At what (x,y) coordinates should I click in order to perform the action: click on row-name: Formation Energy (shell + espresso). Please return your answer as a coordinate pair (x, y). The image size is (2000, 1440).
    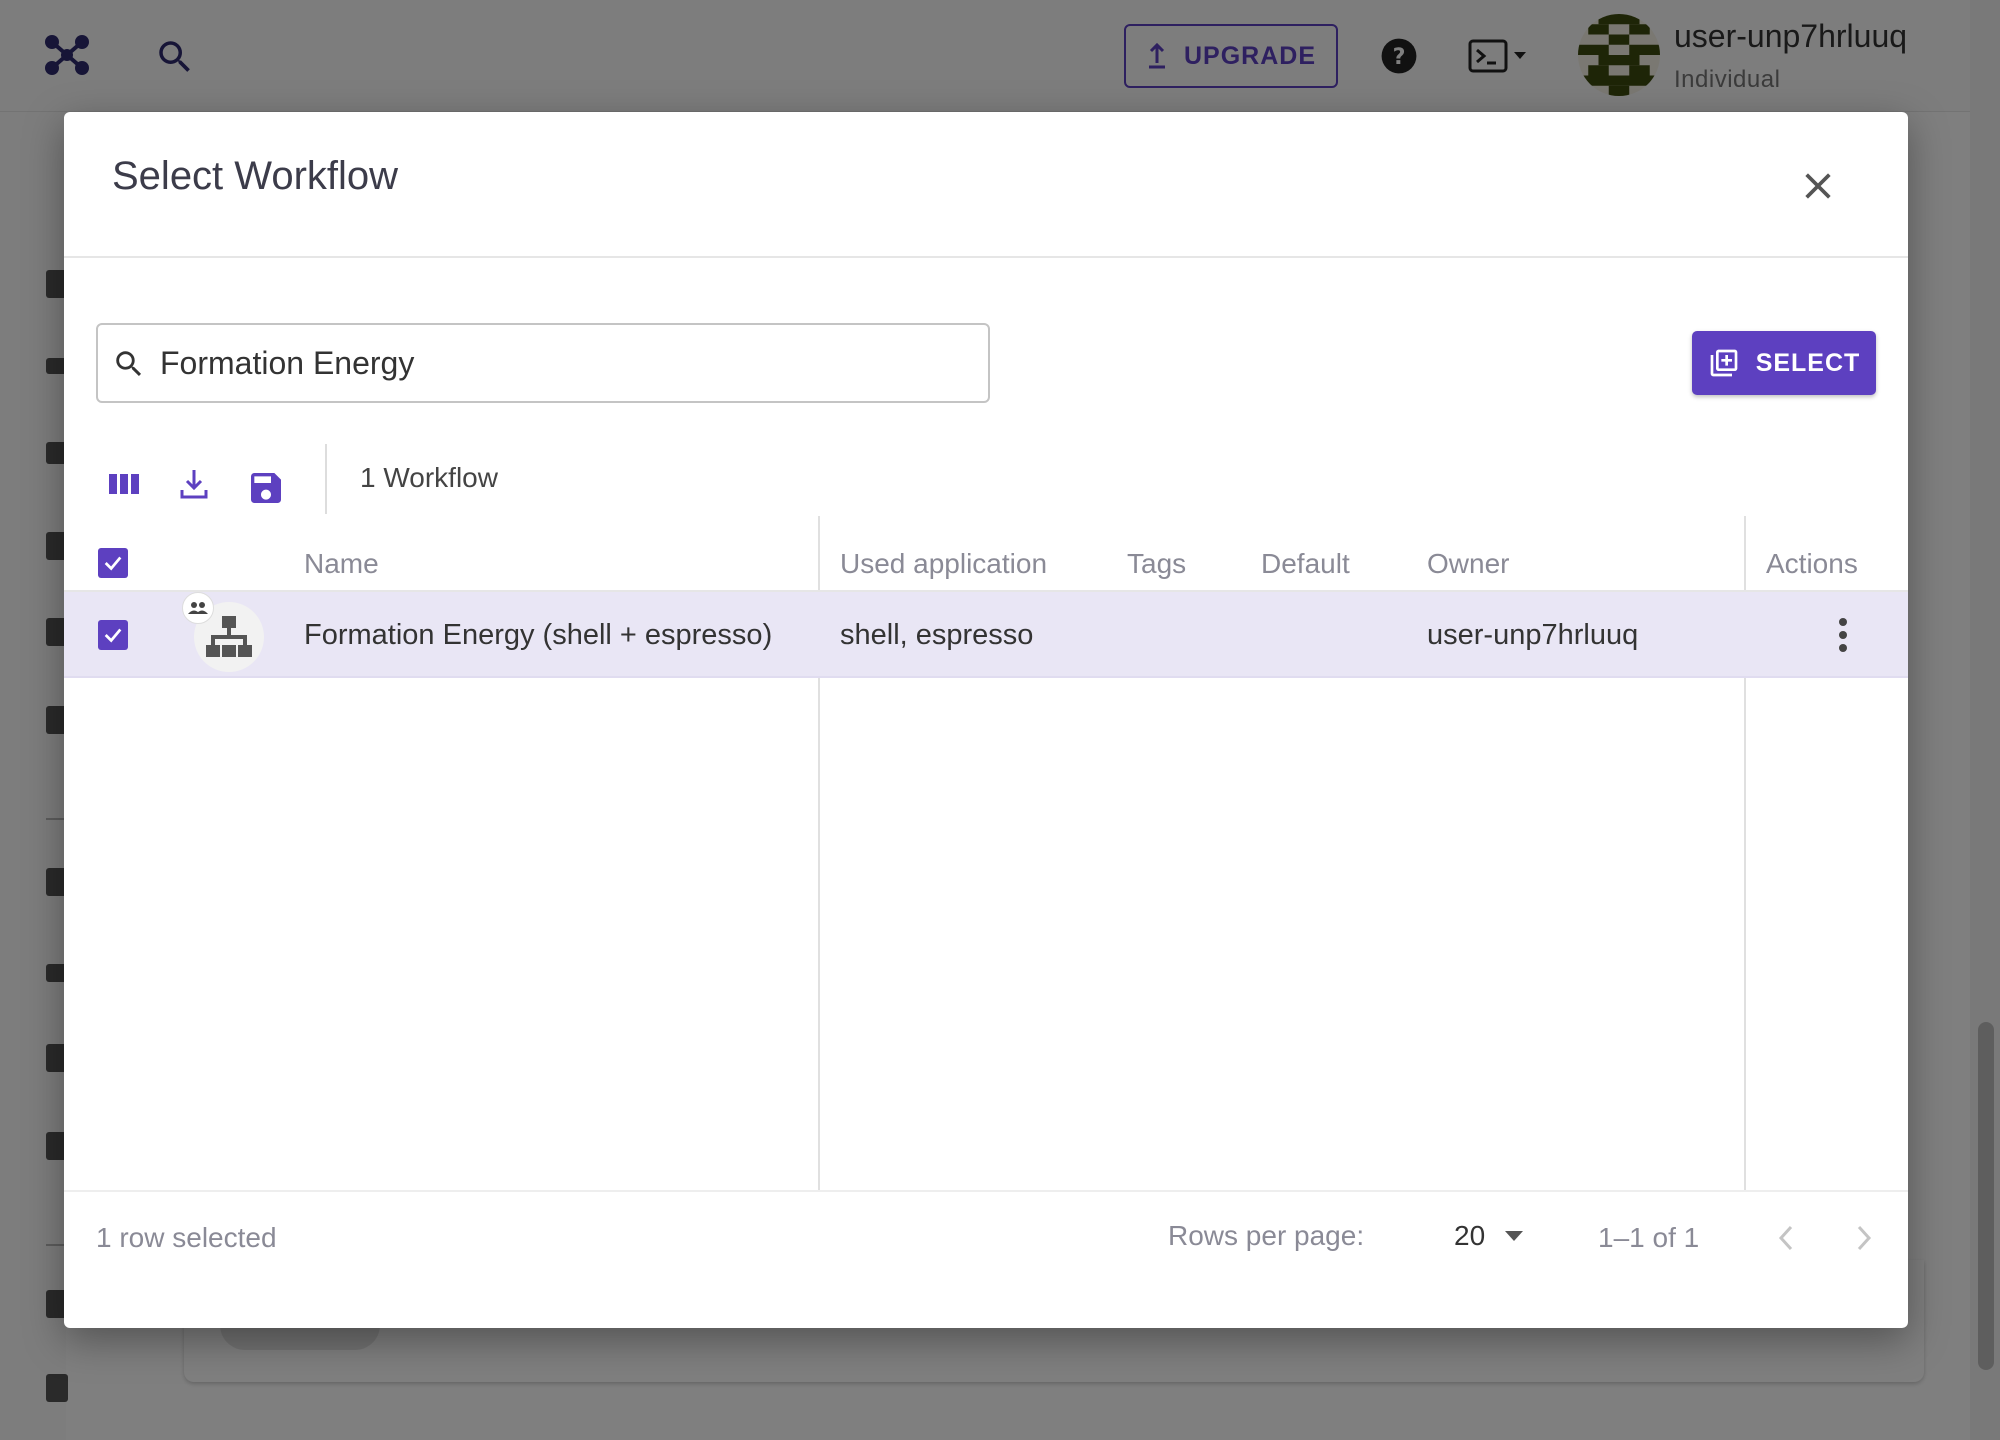
    Looking at the image, I should click on (538, 635).